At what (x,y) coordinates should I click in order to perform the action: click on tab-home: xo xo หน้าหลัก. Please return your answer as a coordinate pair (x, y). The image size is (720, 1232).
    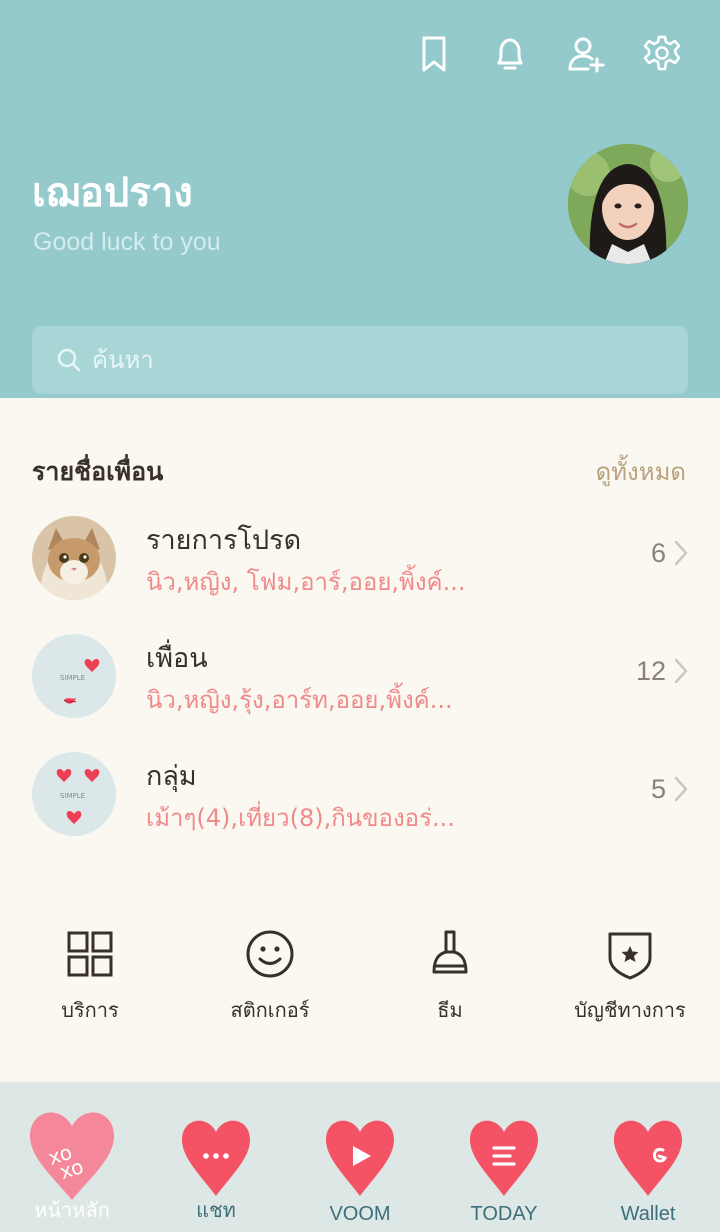
    Looking at the image, I should click on (72, 1157).